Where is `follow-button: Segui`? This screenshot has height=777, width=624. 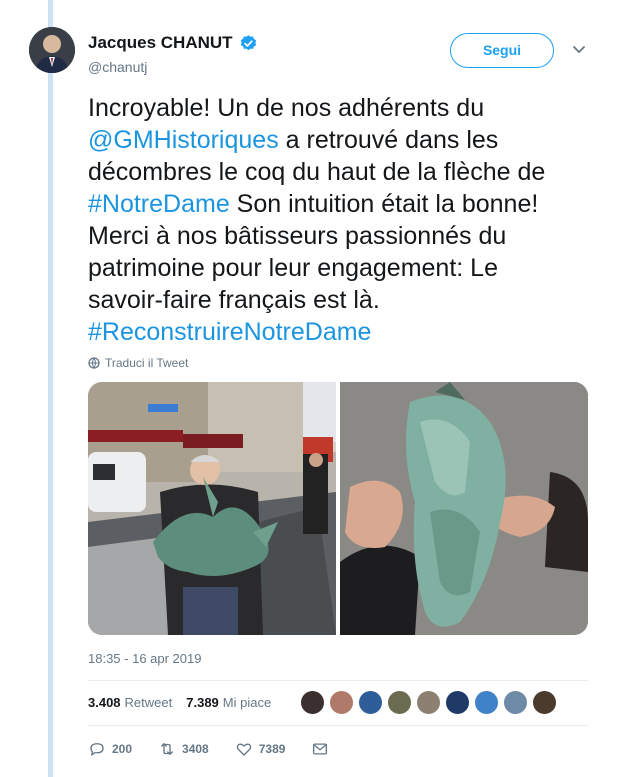 follow-button: Segui is located at coordinates (502, 50).